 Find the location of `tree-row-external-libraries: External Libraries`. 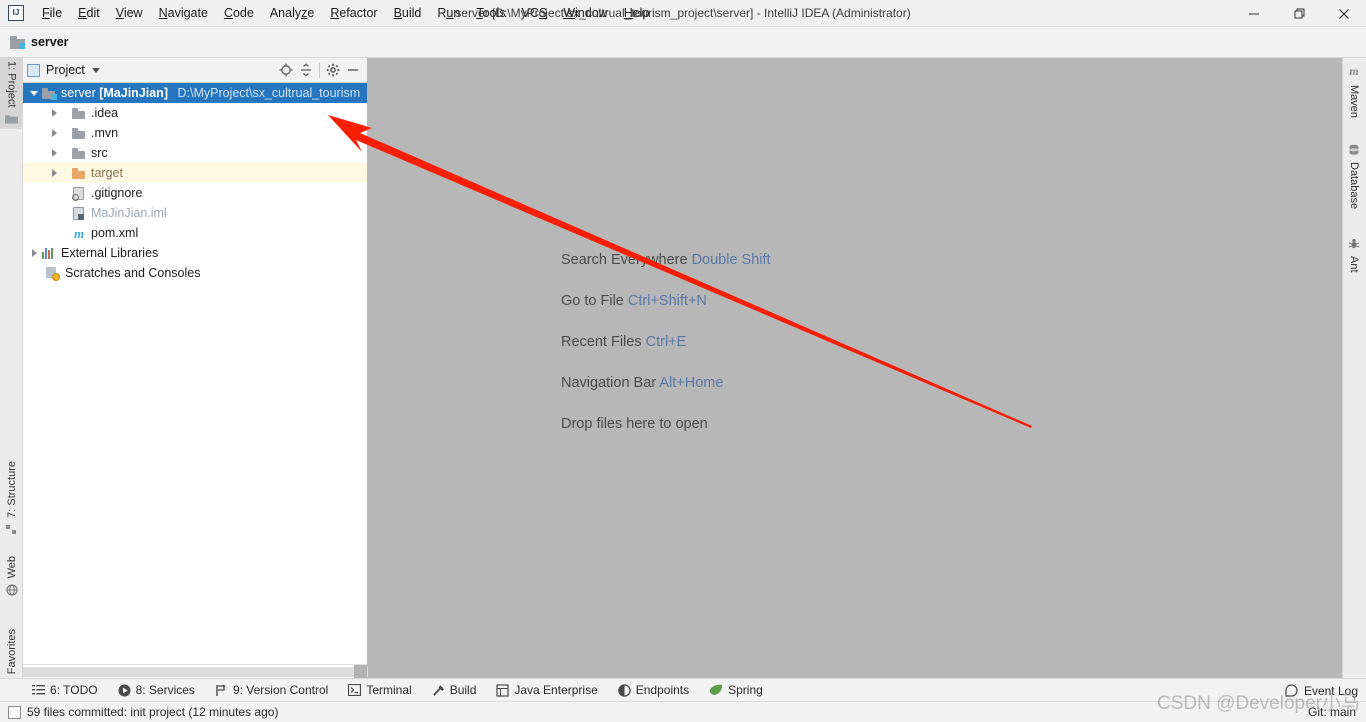

tree-row-external-libraries: External Libraries is located at coordinates (195, 253).